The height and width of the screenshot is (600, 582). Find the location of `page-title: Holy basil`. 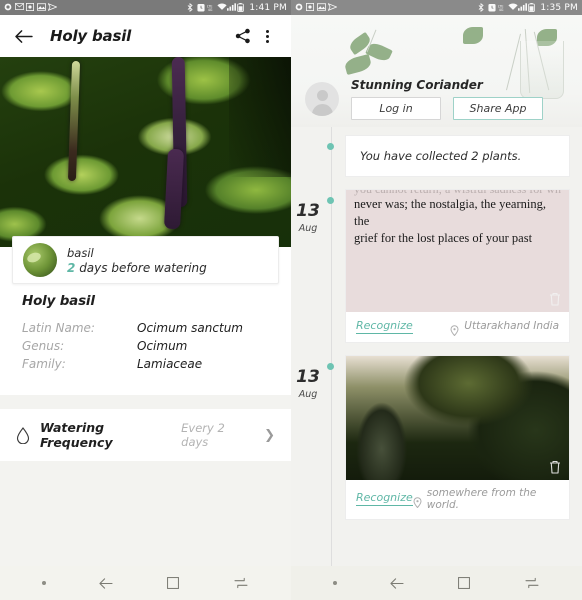

page-title: Holy basil is located at coordinates (91, 36).